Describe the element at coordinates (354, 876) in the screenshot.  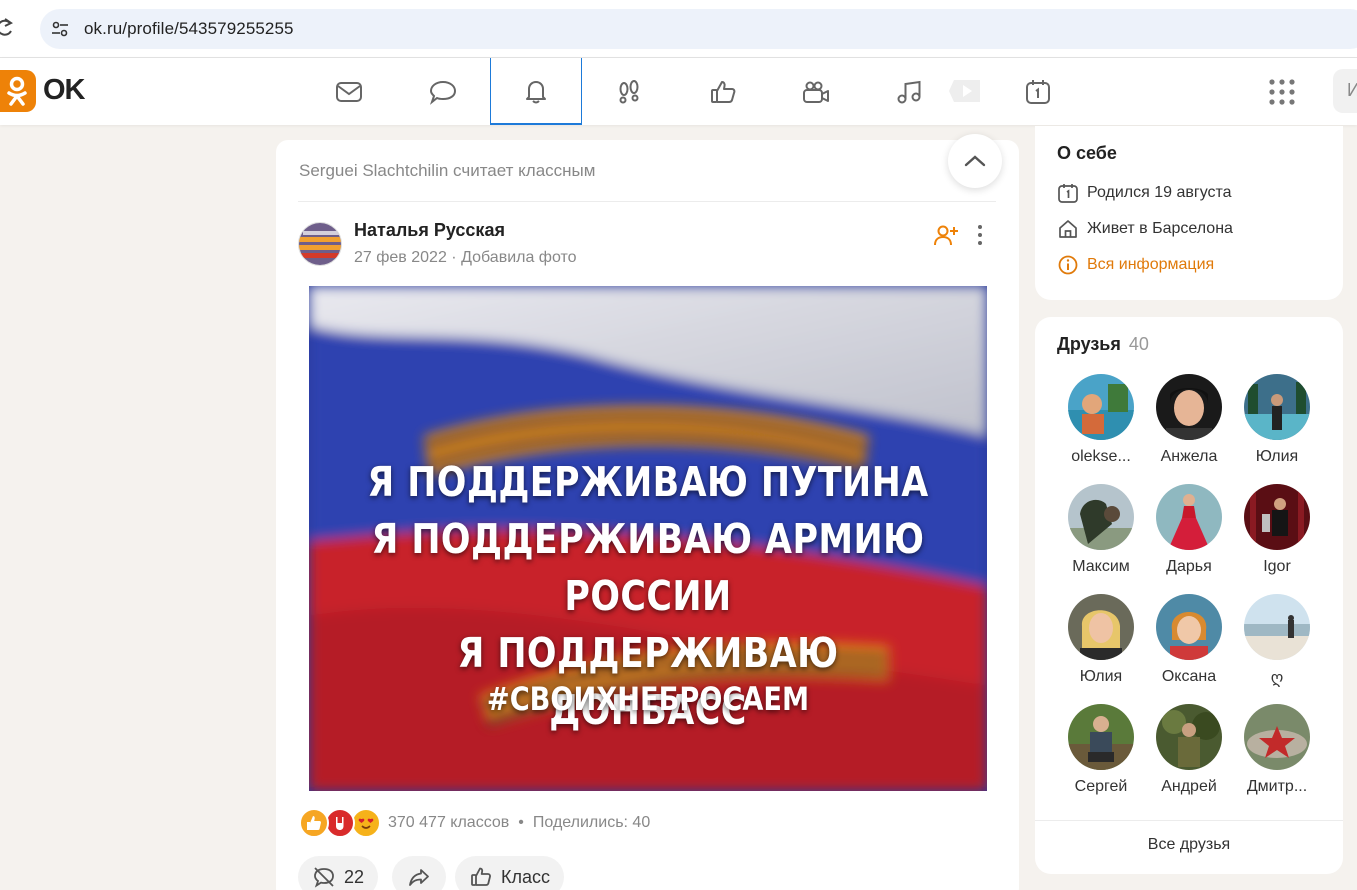
I see `comments-count: 22` at that location.